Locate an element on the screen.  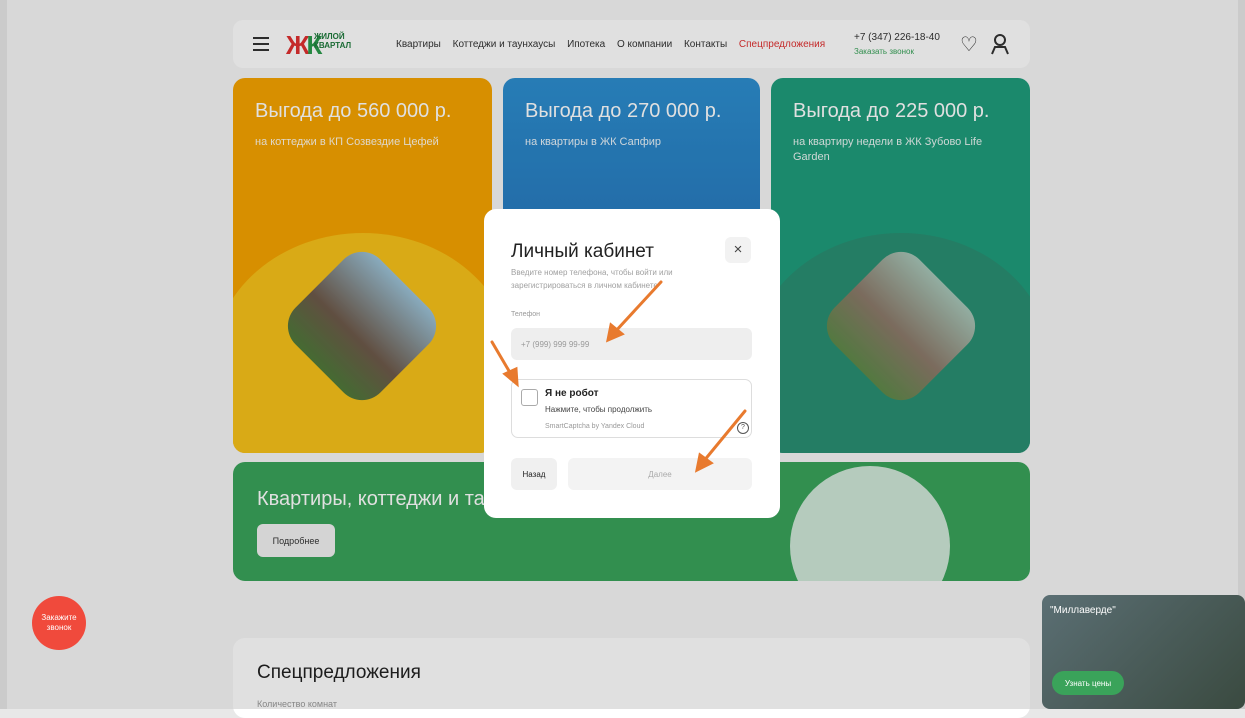
annotation-arrow-phone is located at coordinates (637, 307).